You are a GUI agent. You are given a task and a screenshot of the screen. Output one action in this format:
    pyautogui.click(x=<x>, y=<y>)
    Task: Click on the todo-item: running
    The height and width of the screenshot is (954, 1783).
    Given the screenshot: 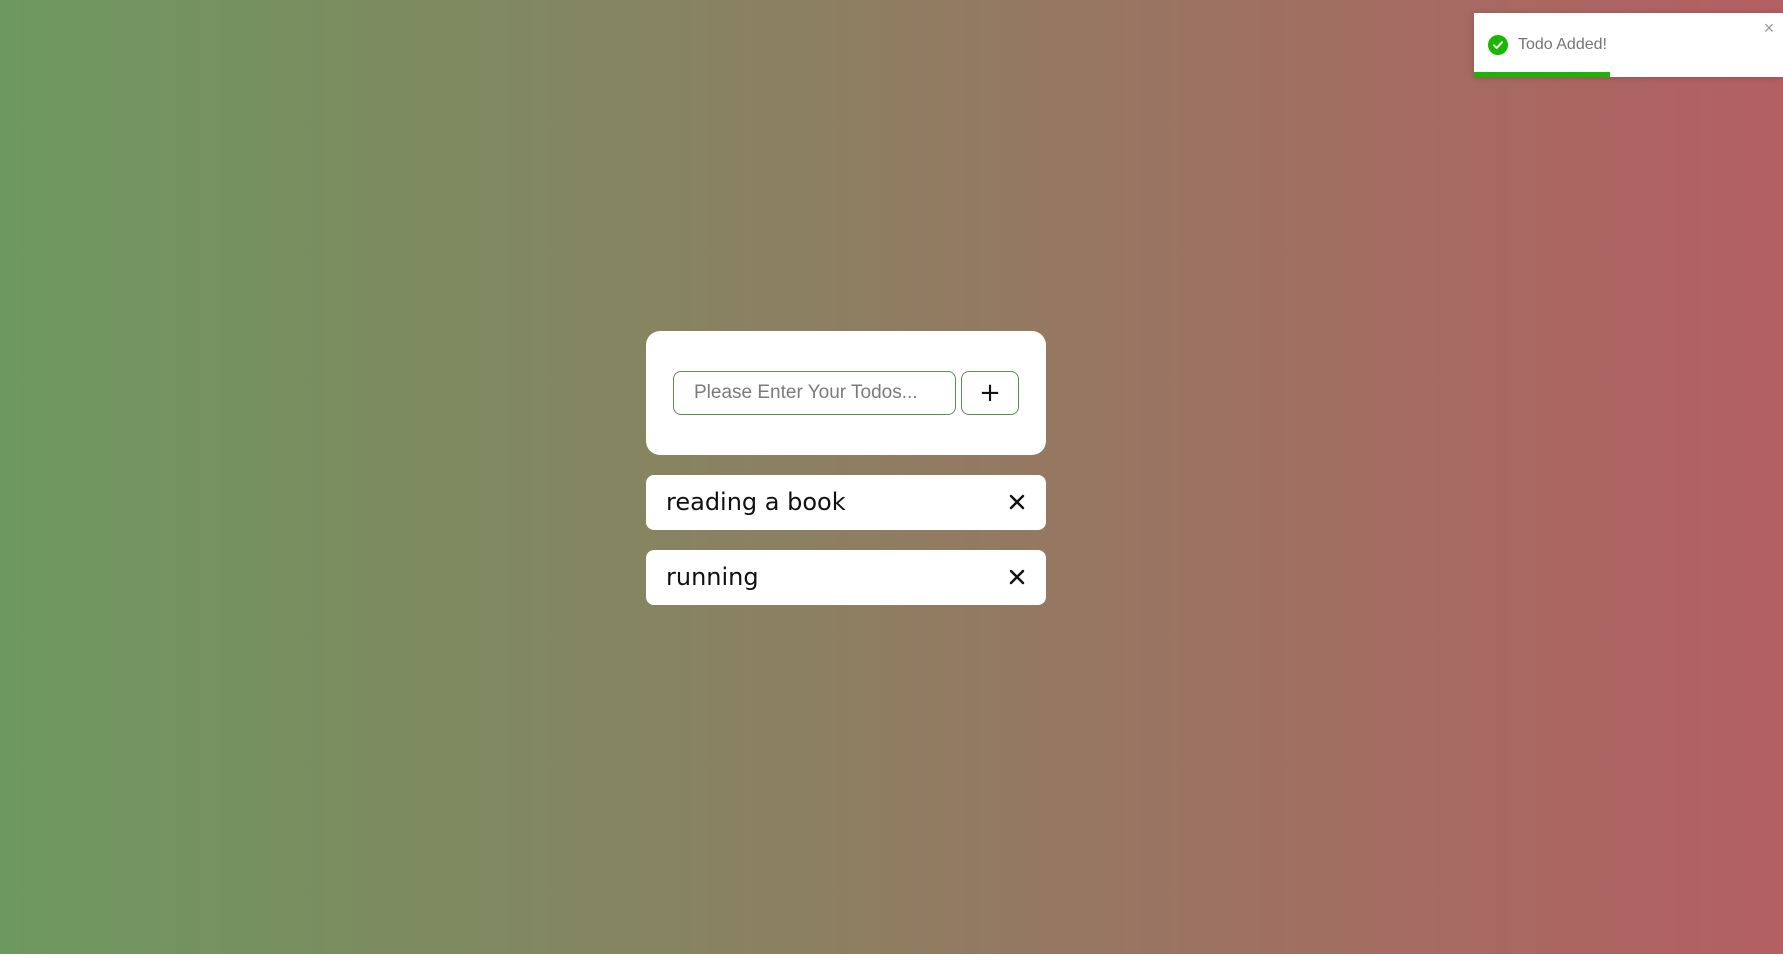 What is the action you would take?
    pyautogui.click(x=846, y=577)
    